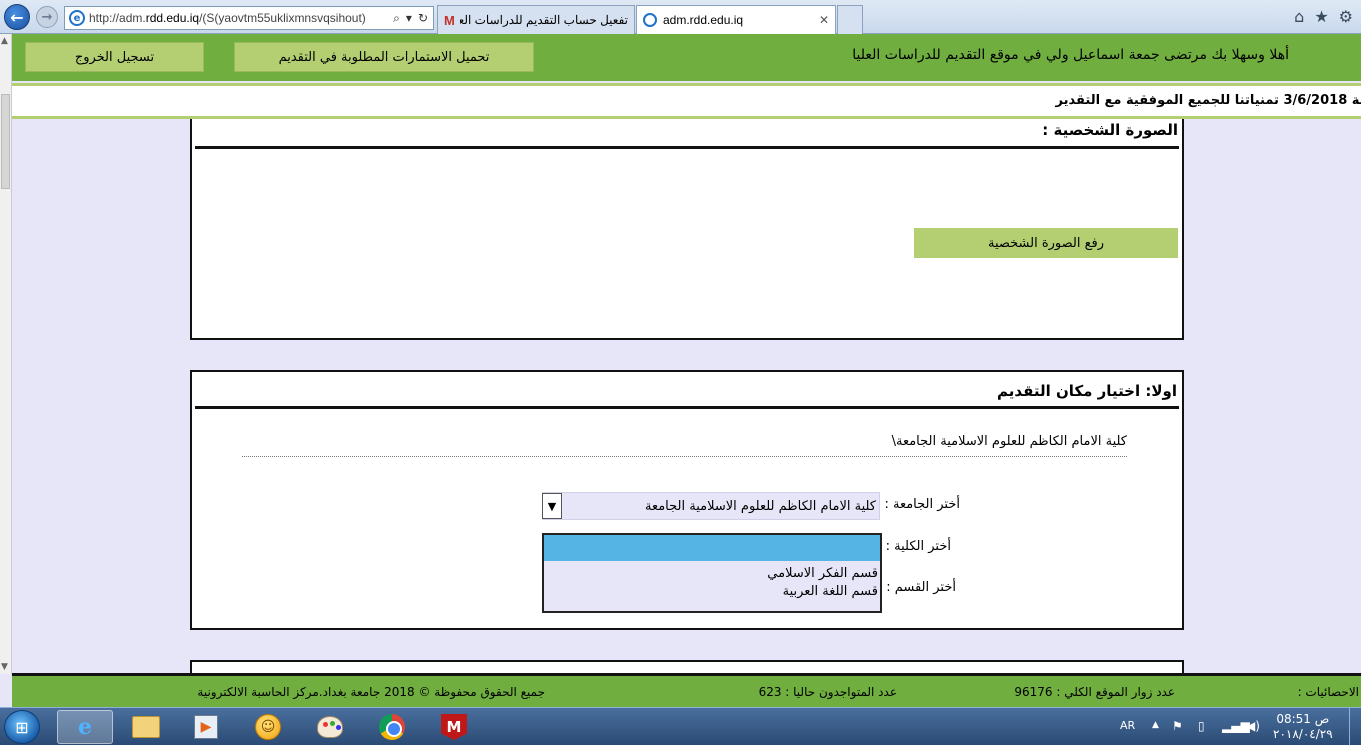  Describe the element at coordinates (77, 18) in the screenshot. I see `ie-page-icon: e` at that location.